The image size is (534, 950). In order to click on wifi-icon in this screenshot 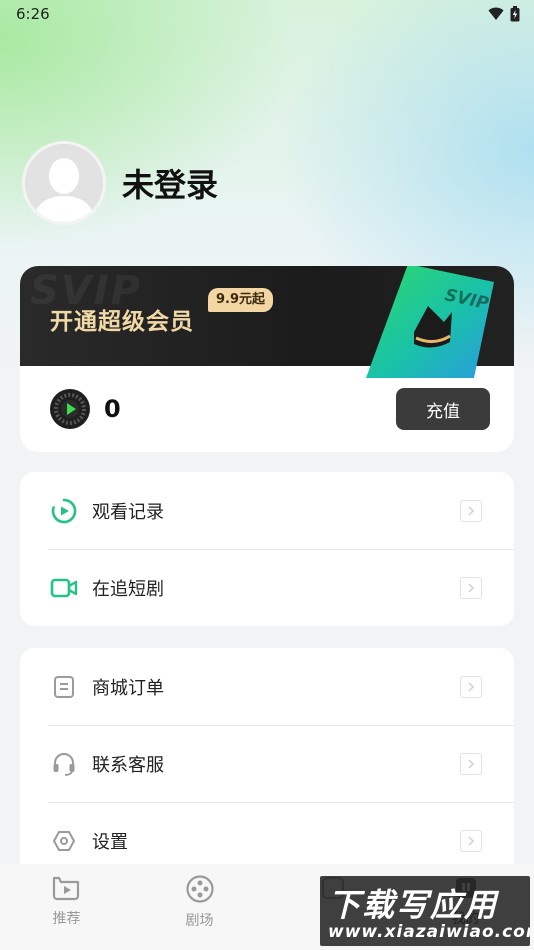, I will do `click(496, 13)`.